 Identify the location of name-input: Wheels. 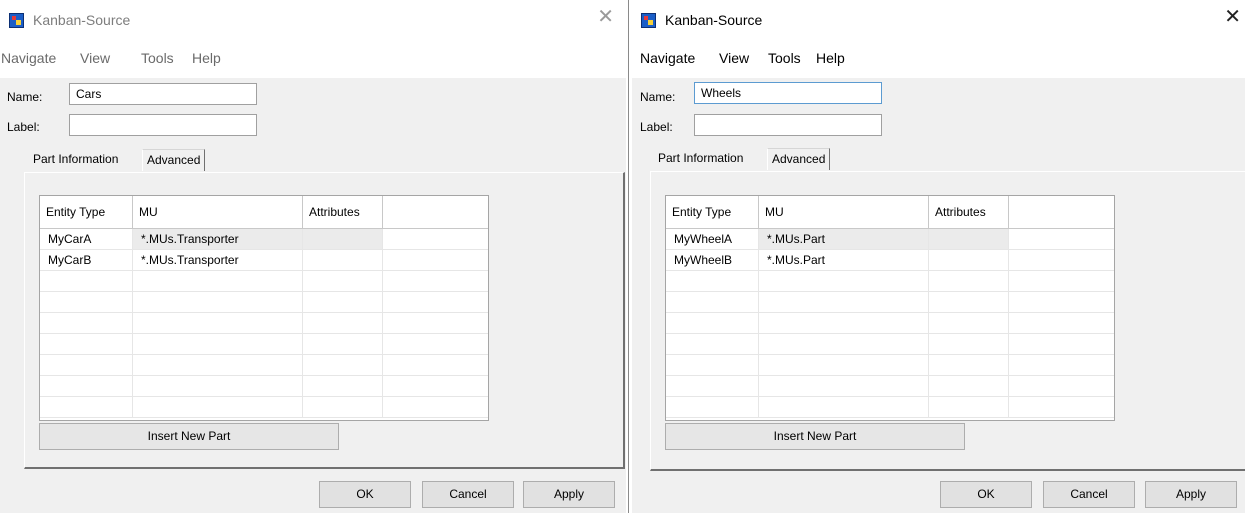
(788, 93).